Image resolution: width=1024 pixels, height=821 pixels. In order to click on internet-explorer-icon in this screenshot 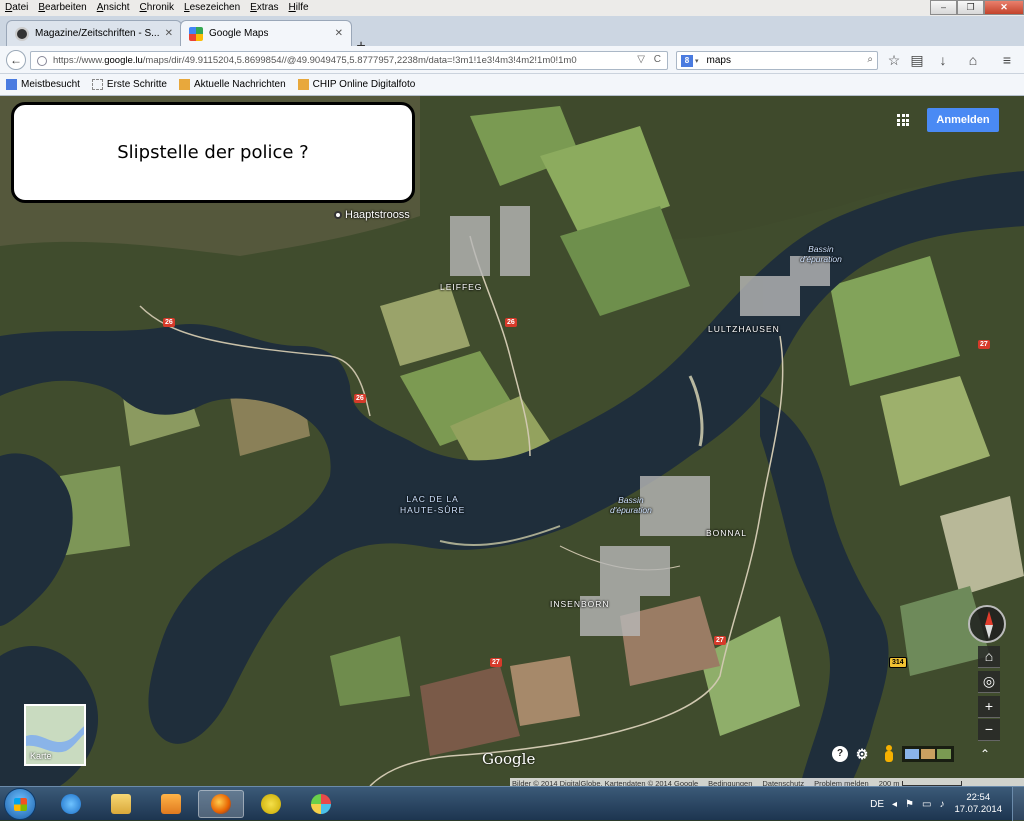, I will do `click(71, 804)`.